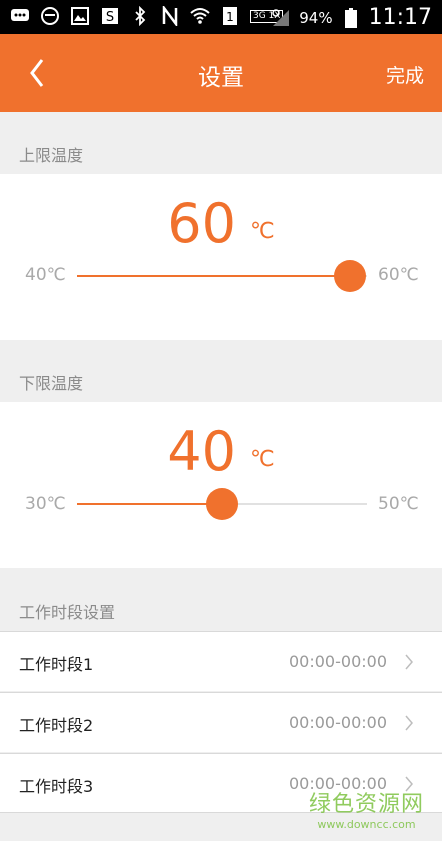  What do you see at coordinates (56, 786) in the screenshot?
I see `work-period-label: 工作时段3` at bounding box center [56, 786].